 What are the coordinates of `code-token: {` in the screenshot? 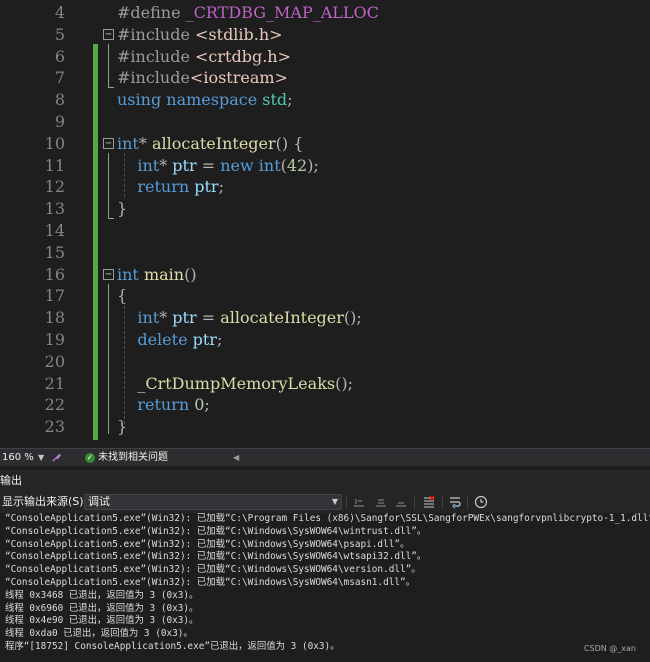 It's located at (122, 296).